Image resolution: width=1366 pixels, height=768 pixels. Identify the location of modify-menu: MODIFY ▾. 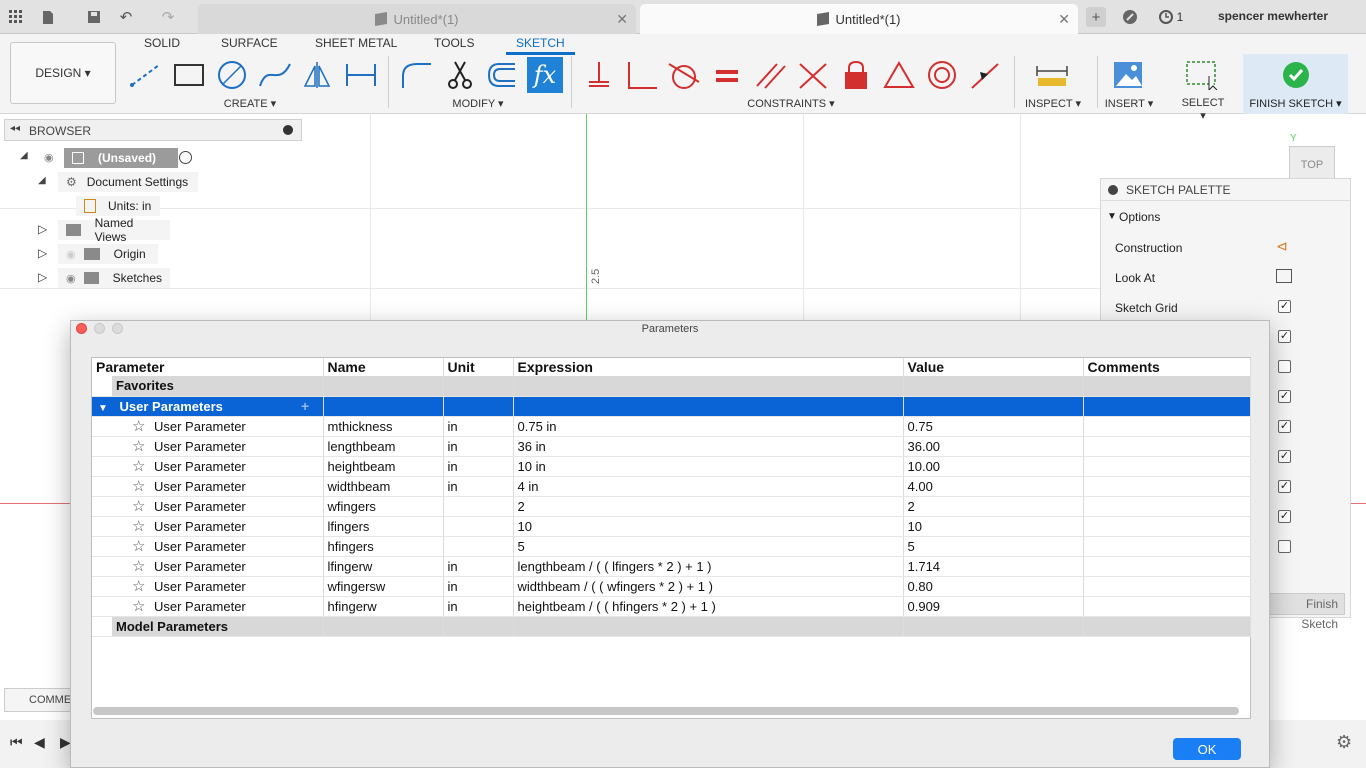
(478, 103).